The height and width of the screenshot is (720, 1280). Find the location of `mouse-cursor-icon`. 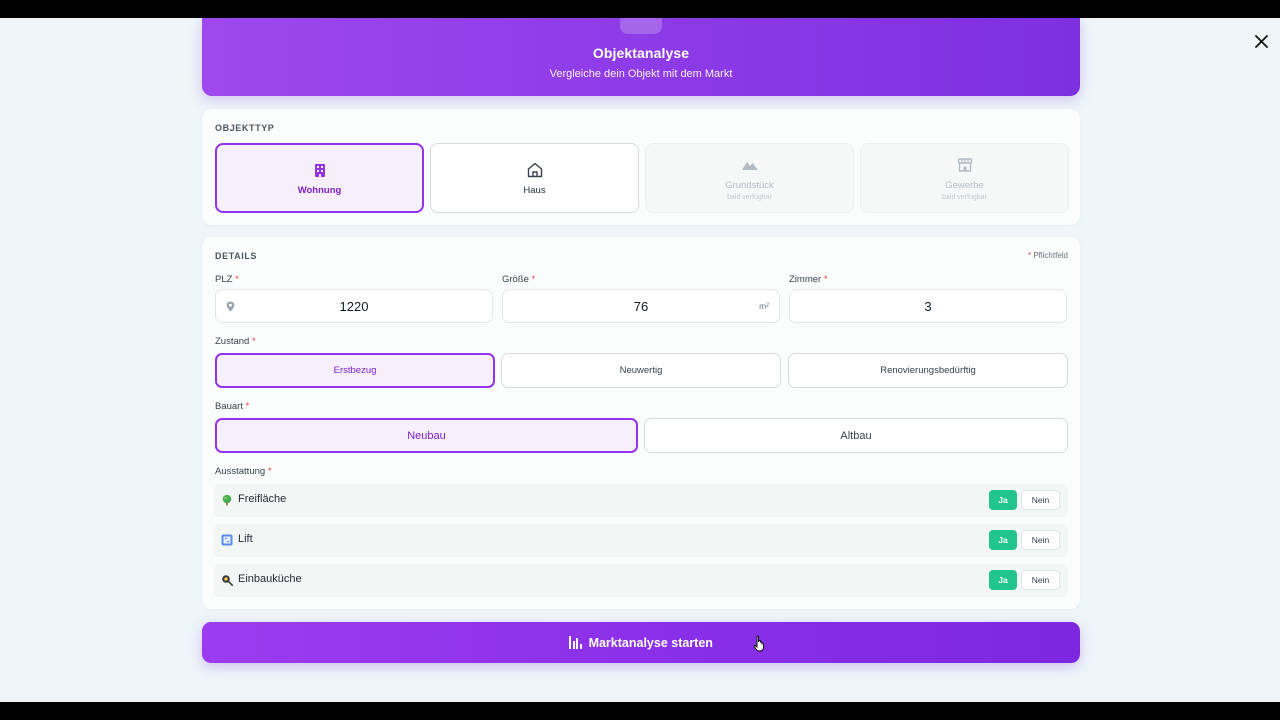

mouse-cursor-icon is located at coordinates (758, 643).